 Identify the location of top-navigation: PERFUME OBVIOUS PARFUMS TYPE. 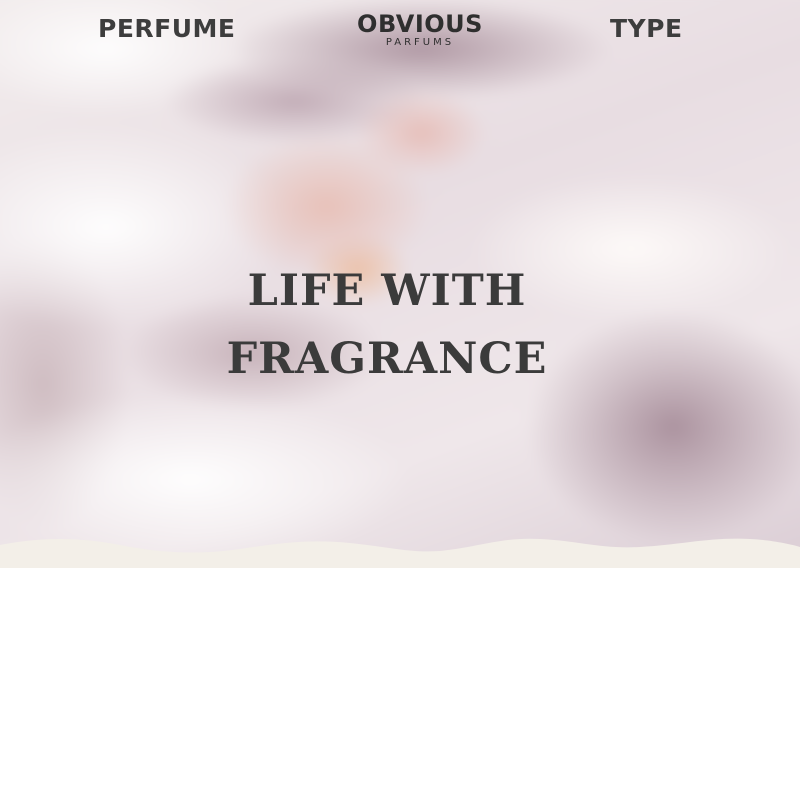
(400, 30).